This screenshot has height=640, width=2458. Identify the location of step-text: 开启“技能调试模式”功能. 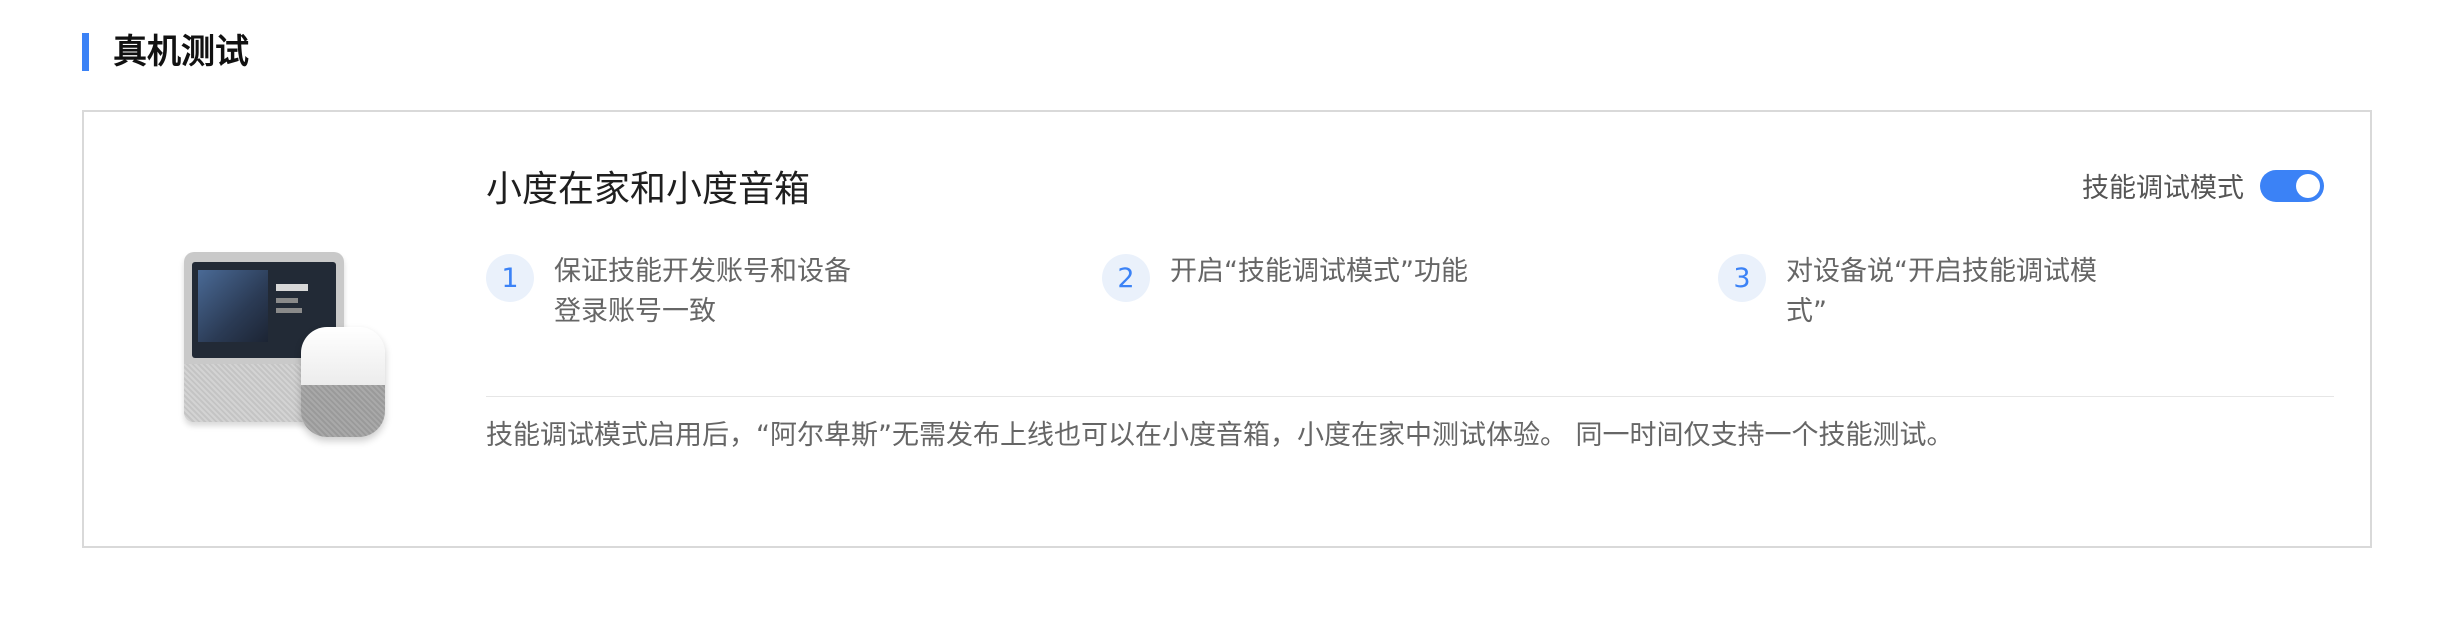
(1319, 271).